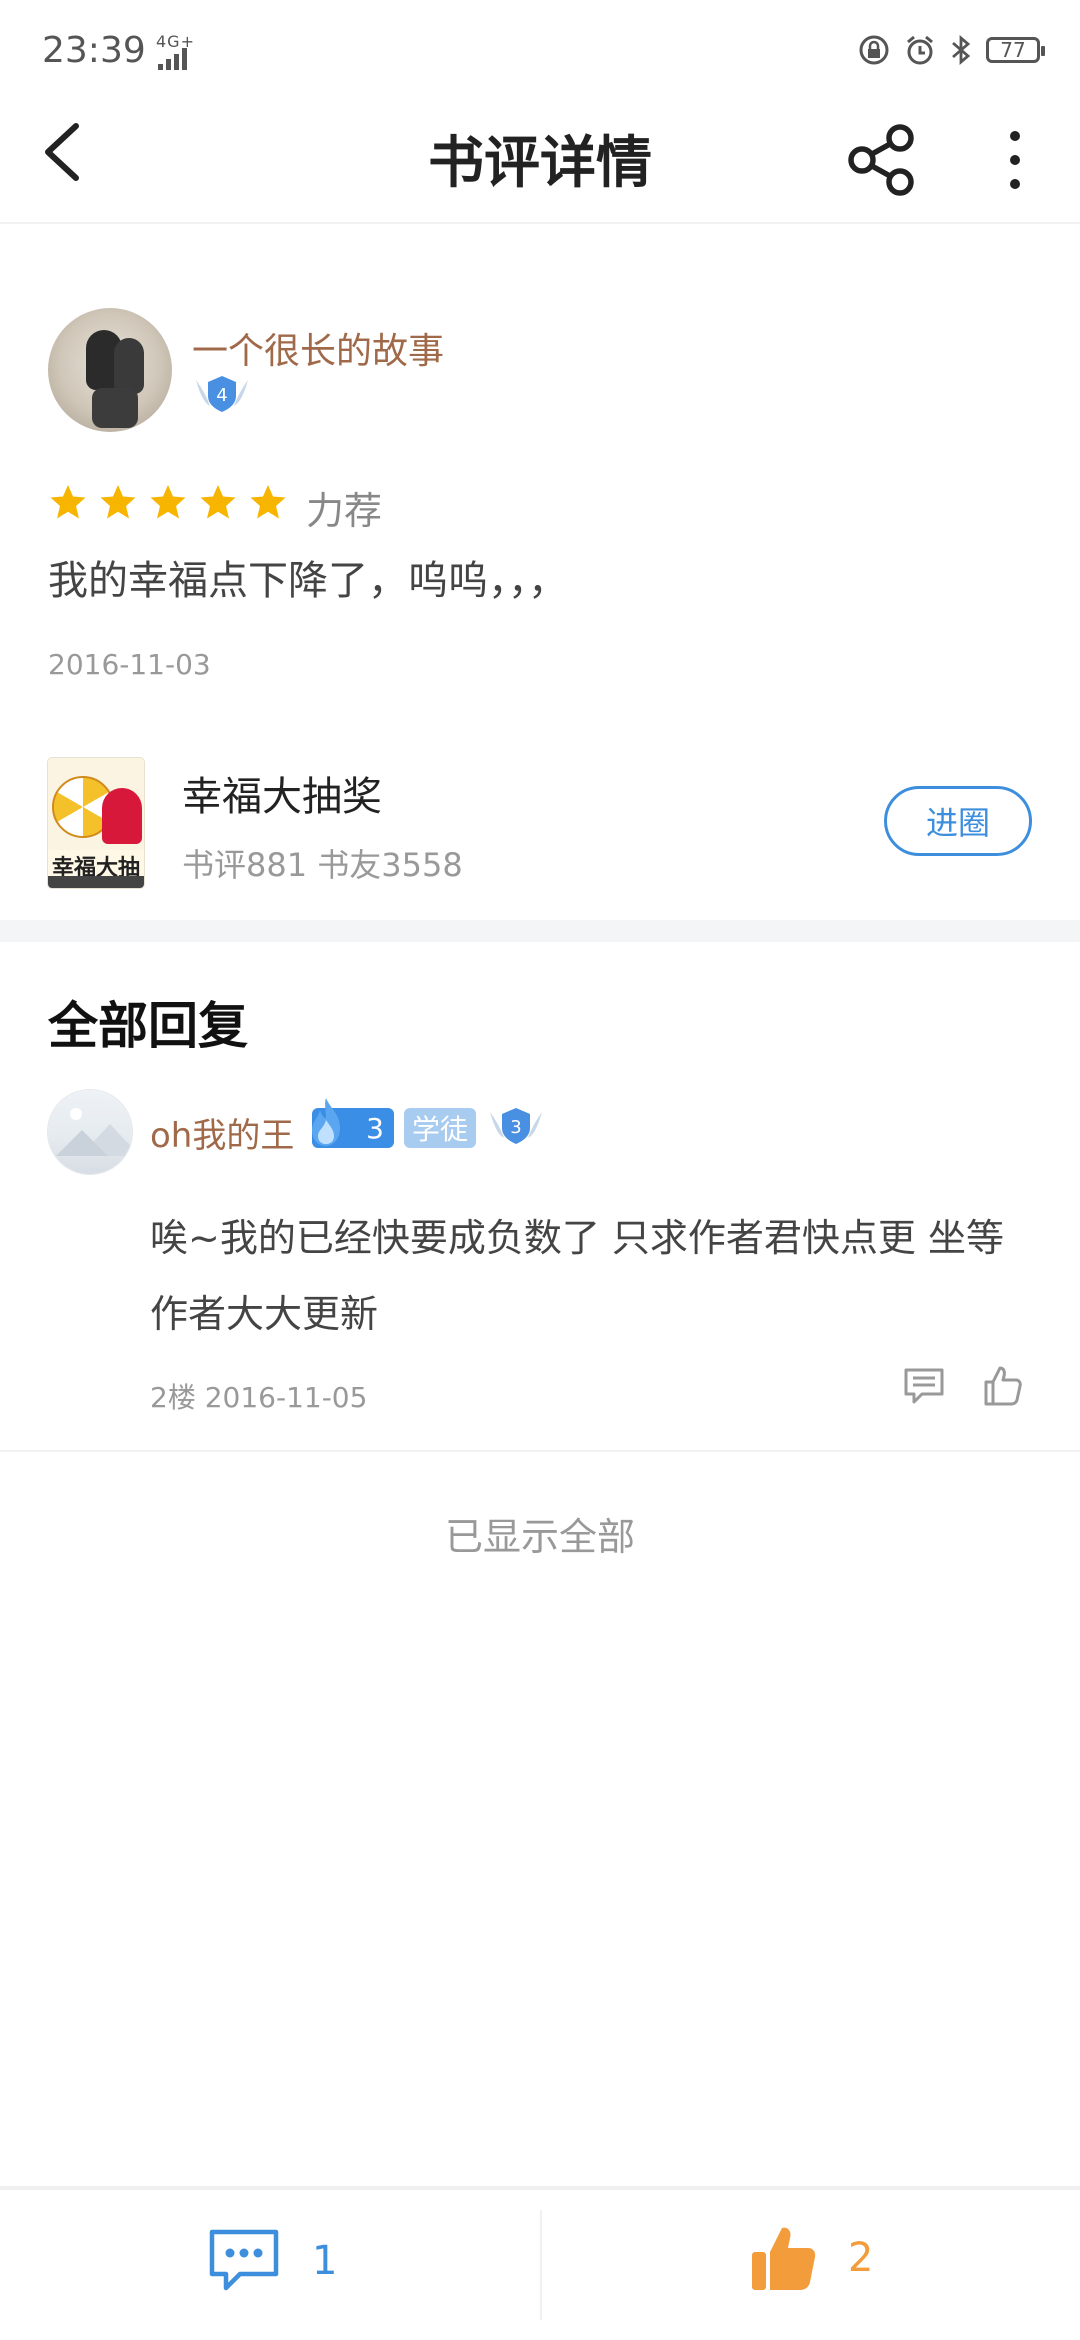  Describe the element at coordinates (784, 2258) in the screenshot. I see `thumbs-up-icon` at that location.